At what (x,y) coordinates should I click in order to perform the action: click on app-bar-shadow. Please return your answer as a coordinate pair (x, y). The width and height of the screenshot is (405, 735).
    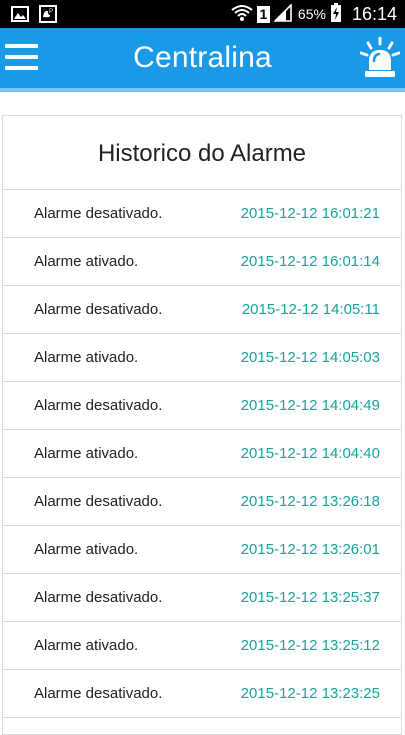
    Looking at the image, I should click on (202, 90).